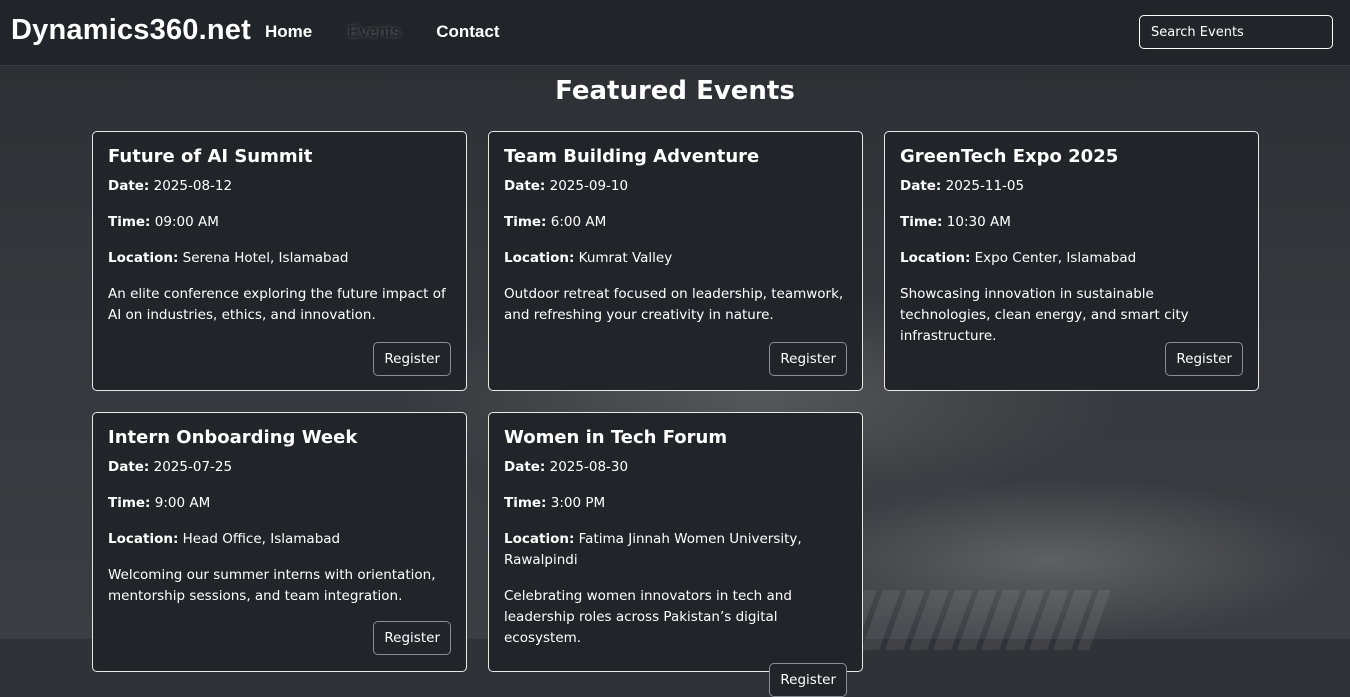 Image resolution: width=1350 pixels, height=697 pixels. Describe the element at coordinates (675, 186) in the screenshot. I see `event-date: Date: 2025-09-10` at that location.